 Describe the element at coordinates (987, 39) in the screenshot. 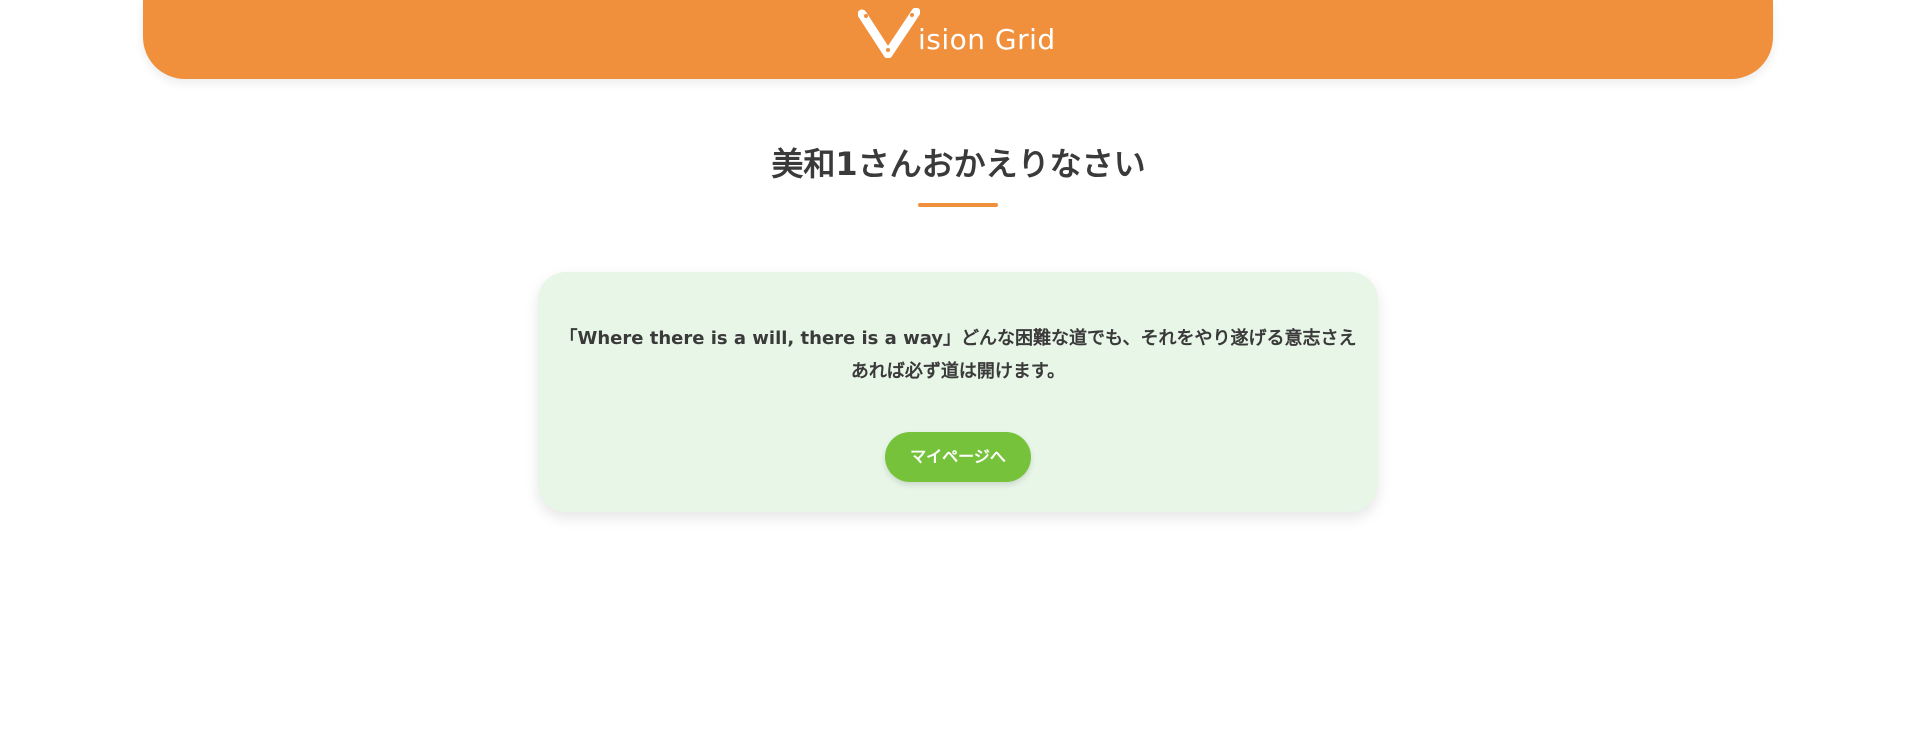

I see `logo-text: ision Grid` at that location.